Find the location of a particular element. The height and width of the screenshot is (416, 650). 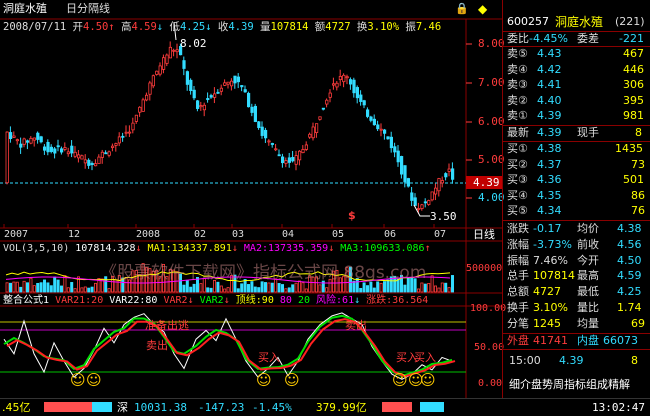

buy-row: 买④ 4.35 86 is located at coordinates (576, 196).